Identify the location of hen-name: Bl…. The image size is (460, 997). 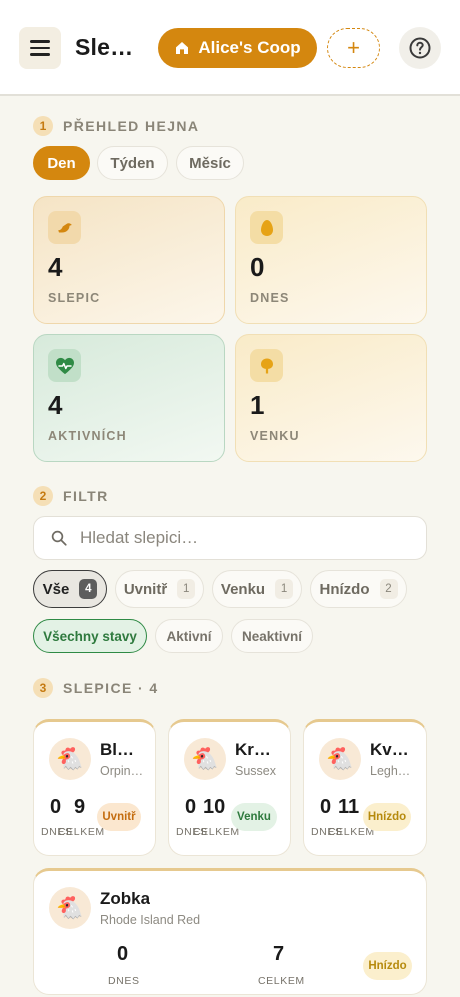
(117, 749).